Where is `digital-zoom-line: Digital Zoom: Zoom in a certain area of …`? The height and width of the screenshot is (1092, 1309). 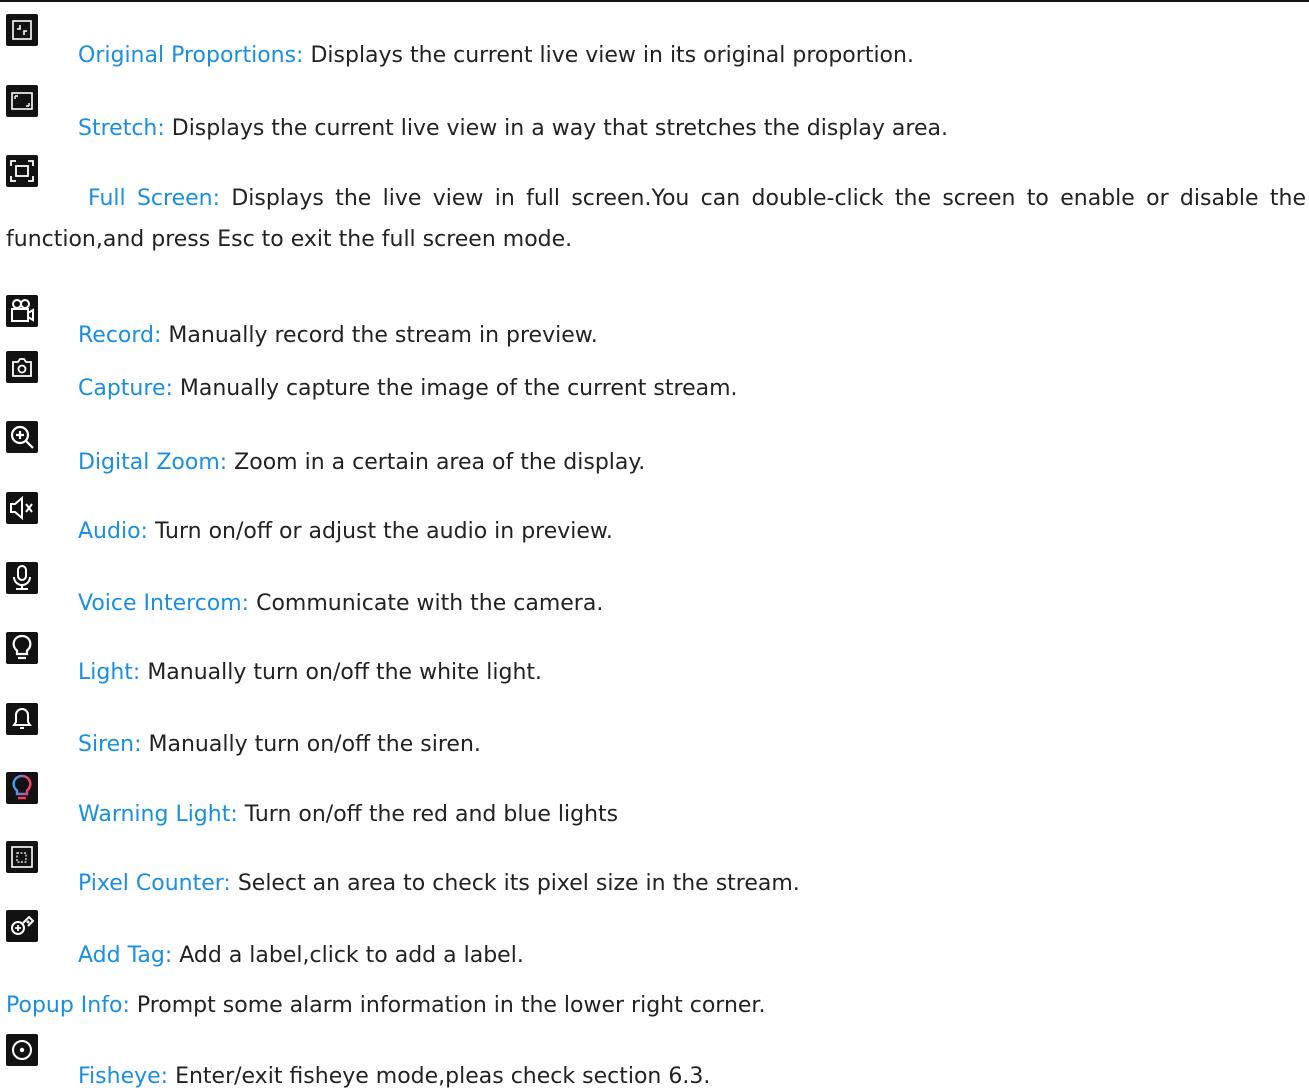 digital-zoom-line: Digital Zoom: Zoom in a certain area of … is located at coordinates (361, 463).